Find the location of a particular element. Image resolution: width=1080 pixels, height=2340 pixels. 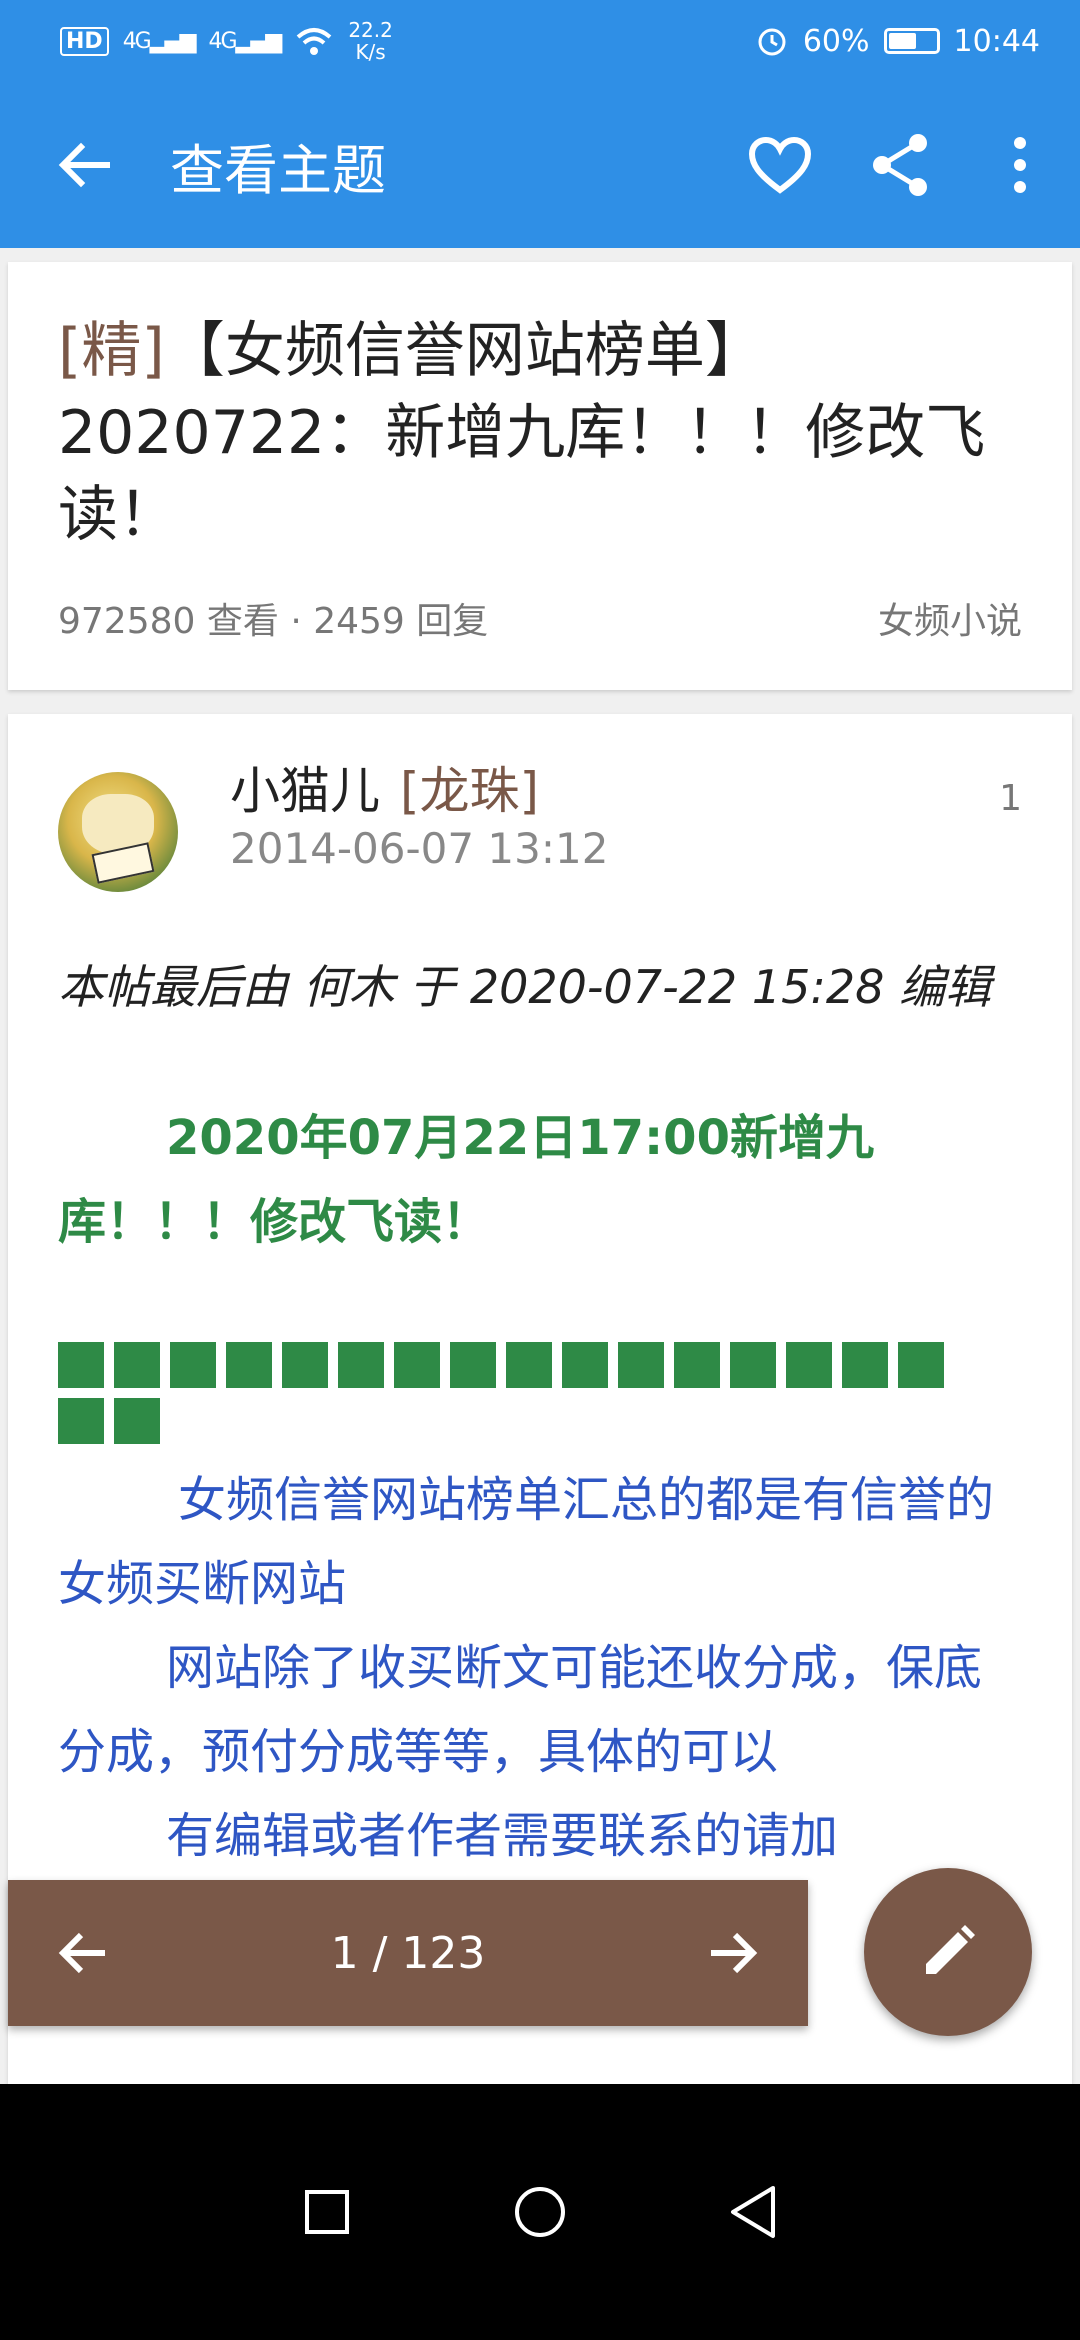

clock: 10:44 is located at coordinates (996, 41).